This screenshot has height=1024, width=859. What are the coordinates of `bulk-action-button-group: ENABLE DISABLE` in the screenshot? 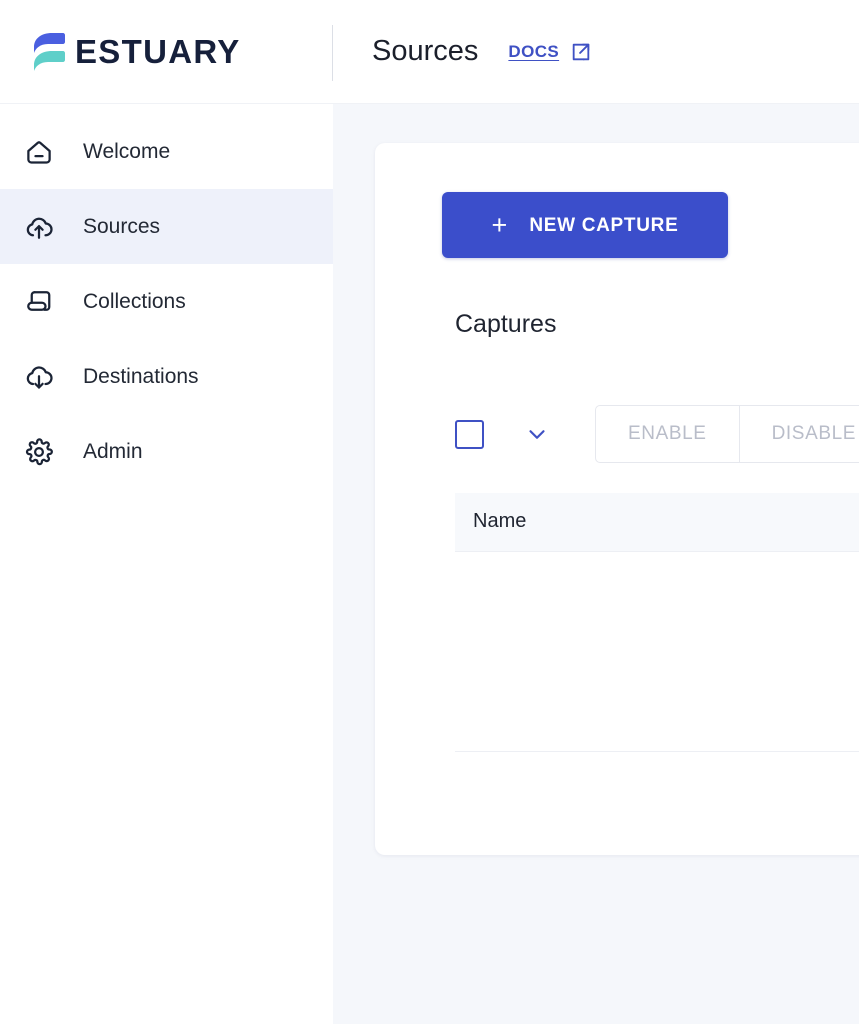 It's located at (727, 434).